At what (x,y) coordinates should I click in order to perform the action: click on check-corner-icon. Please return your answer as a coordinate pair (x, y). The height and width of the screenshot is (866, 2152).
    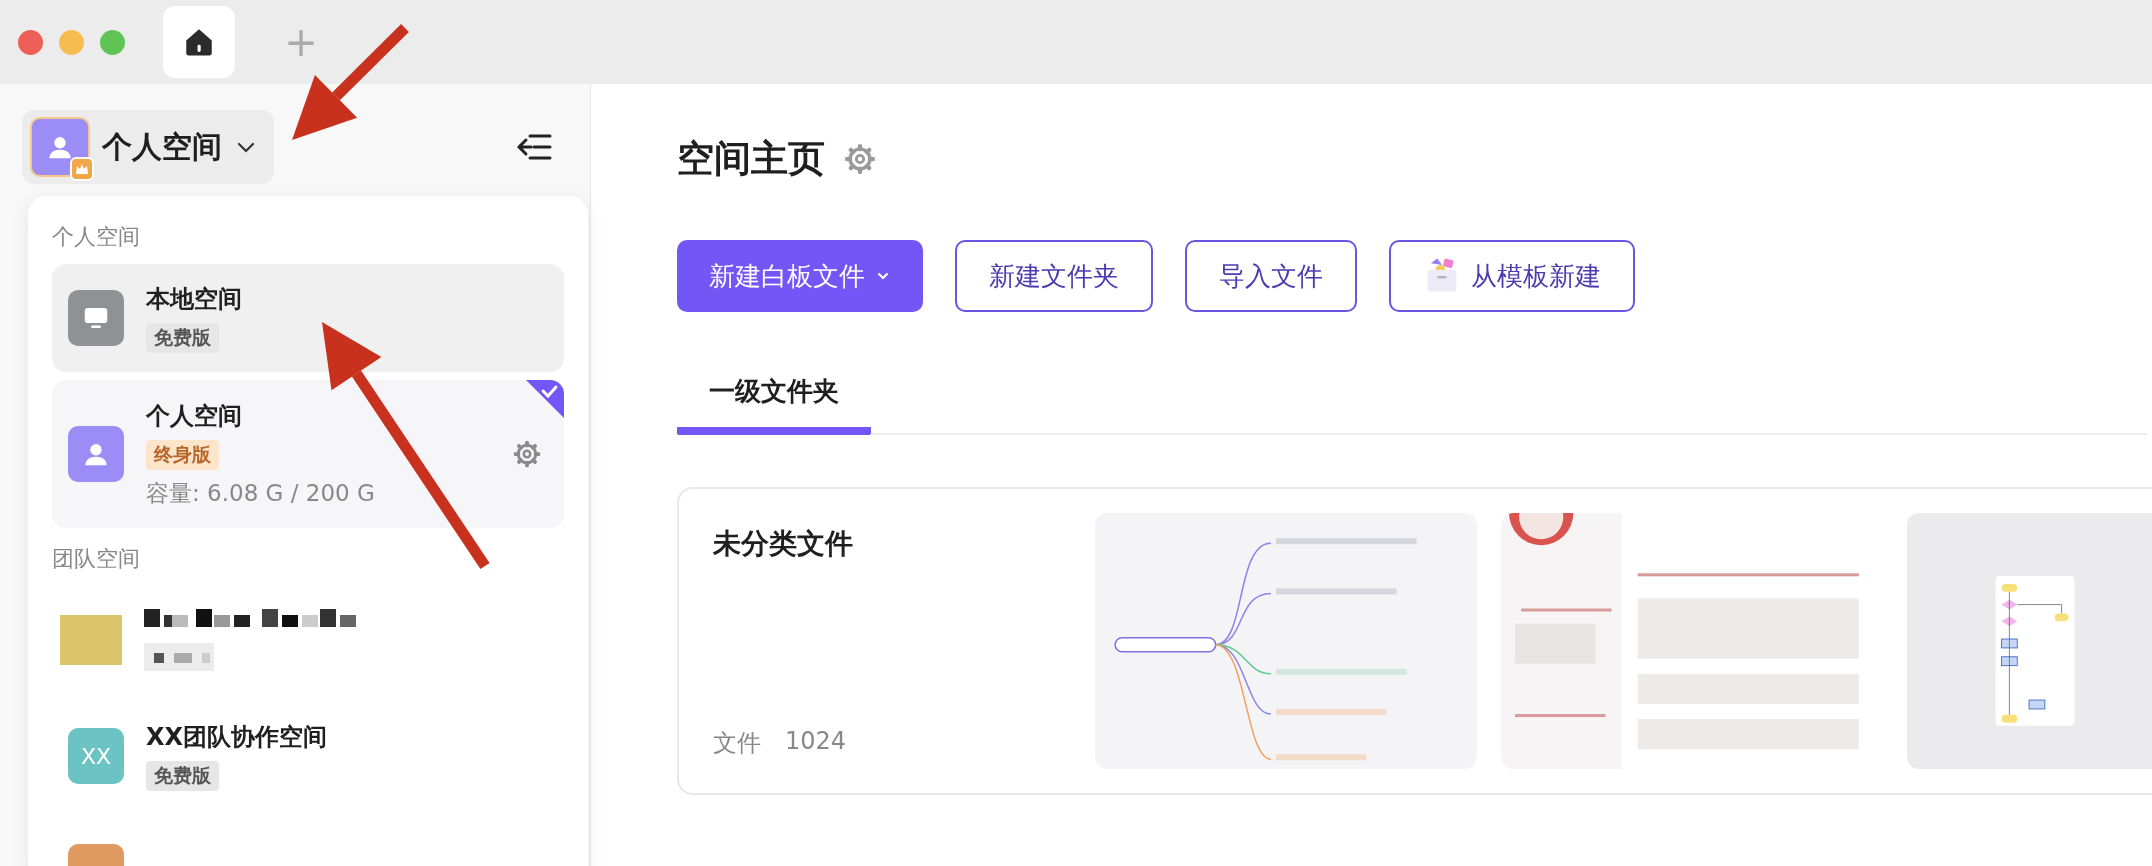
    Looking at the image, I should click on (545, 399).